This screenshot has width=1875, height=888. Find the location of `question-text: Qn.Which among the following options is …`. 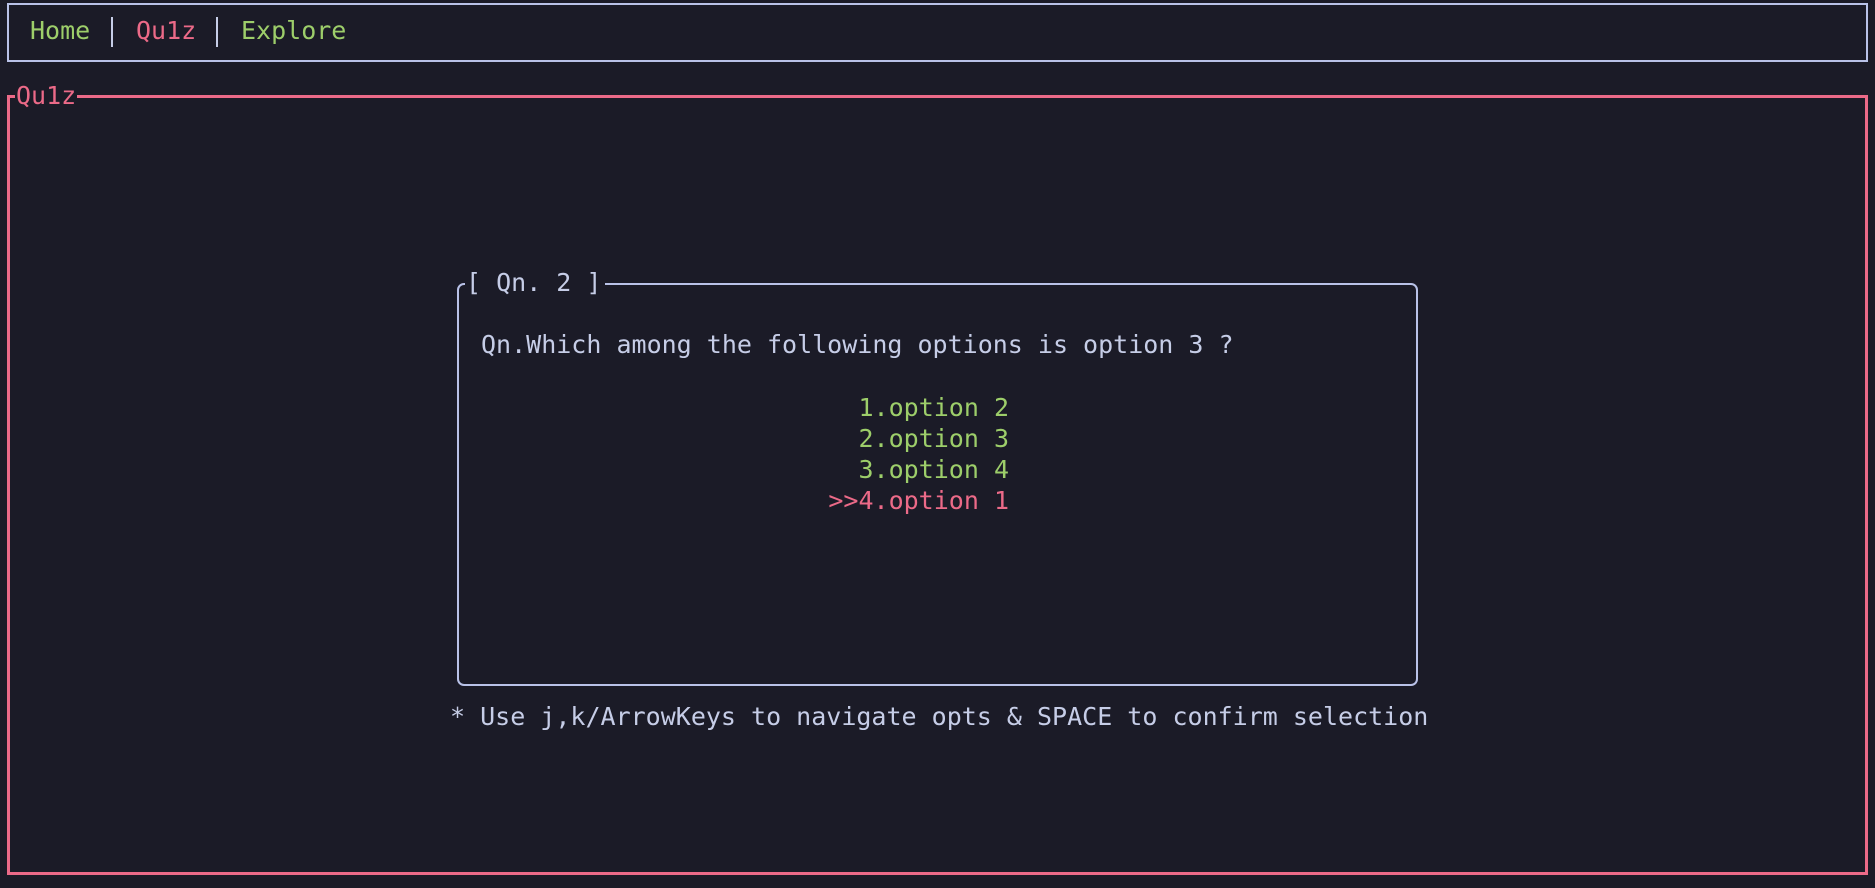

question-text: Qn.Which among the following options is … is located at coordinates (857, 344).